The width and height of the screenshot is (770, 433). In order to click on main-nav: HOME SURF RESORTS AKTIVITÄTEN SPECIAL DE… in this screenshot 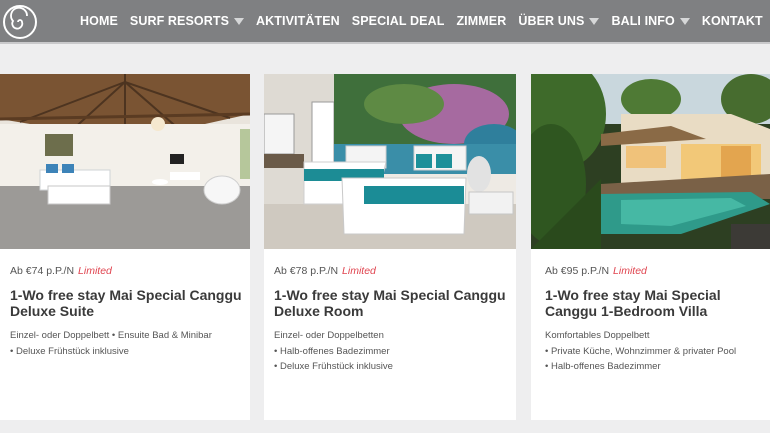, I will do `click(425, 21)`.